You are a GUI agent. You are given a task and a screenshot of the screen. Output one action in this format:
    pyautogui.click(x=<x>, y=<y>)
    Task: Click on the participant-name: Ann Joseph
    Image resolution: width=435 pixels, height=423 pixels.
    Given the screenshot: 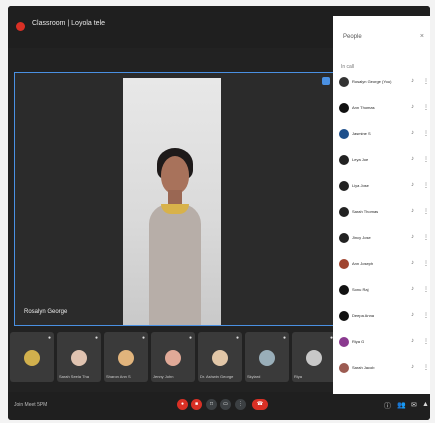 What is the action you would take?
    pyautogui.click(x=363, y=263)
    